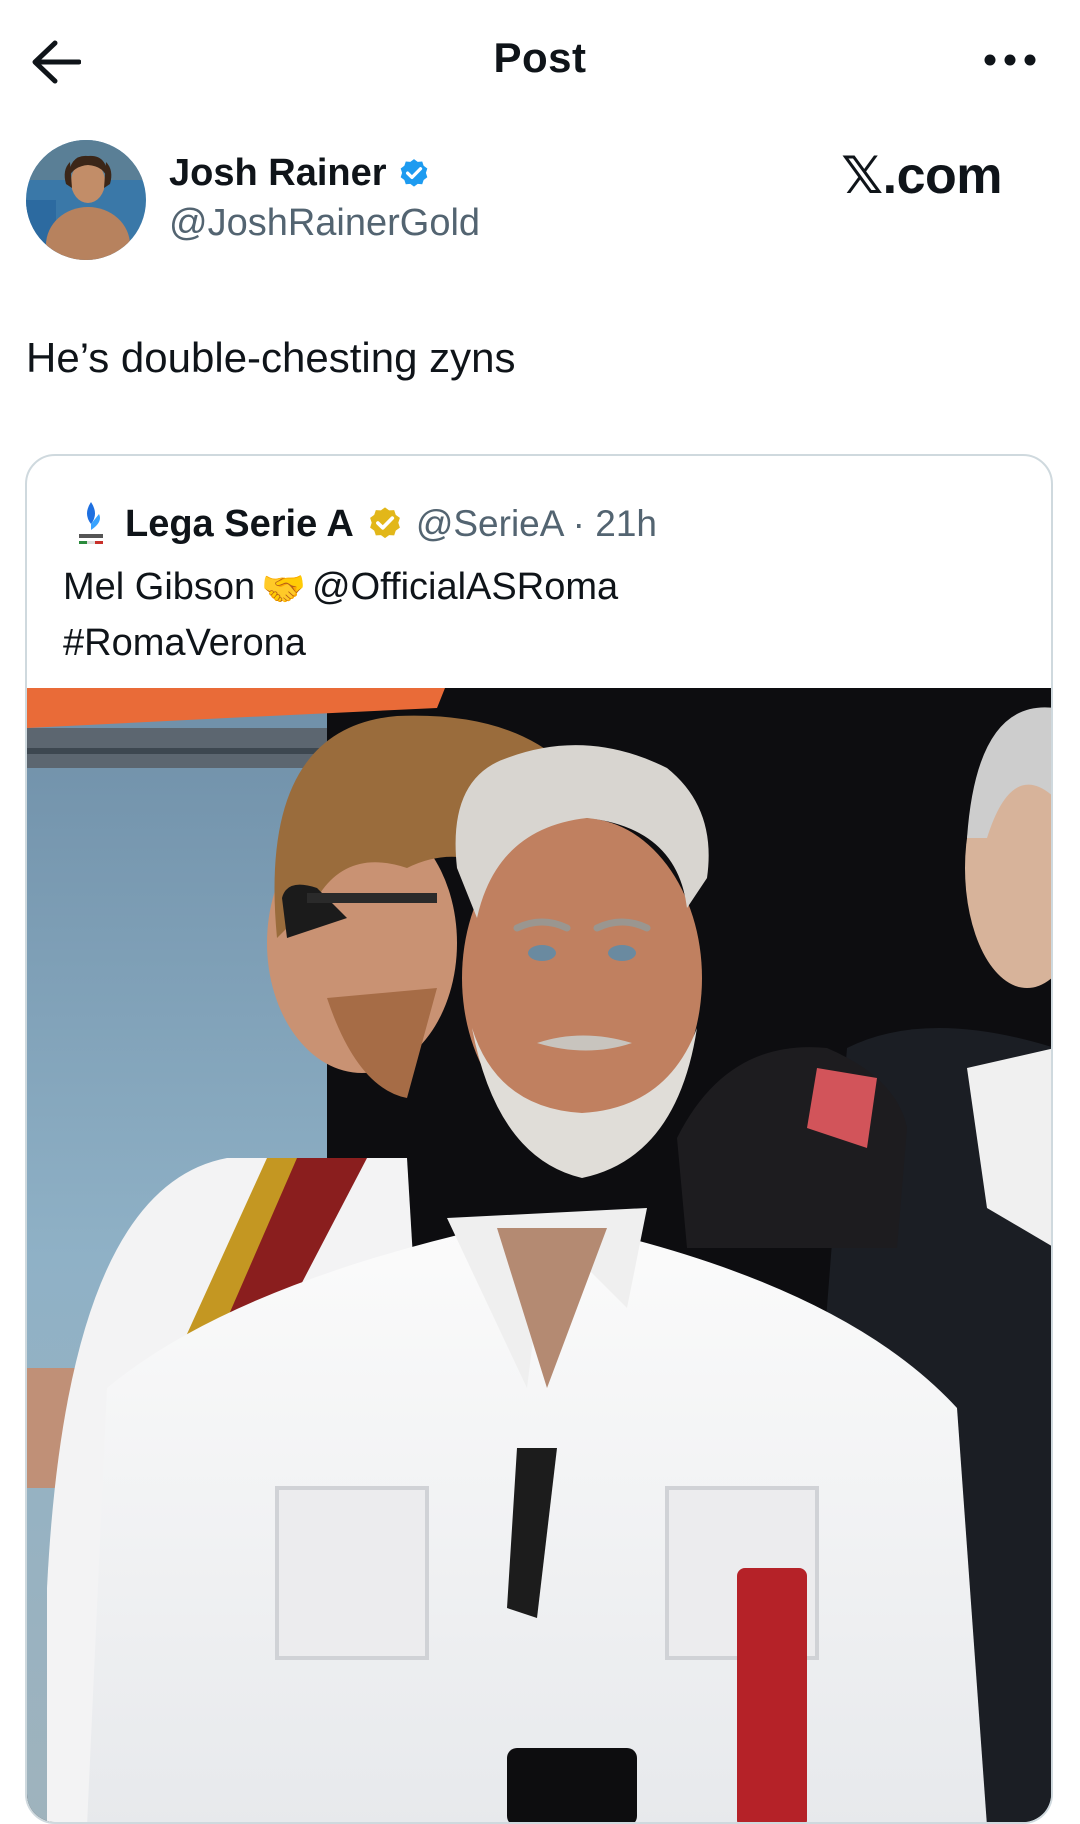 This screenshot has width=1080, height=1824. Describe the element at coordinates (536, 523) in the screenshot. I see `quoted-handle-time: @SerieA · 21h` at that location.